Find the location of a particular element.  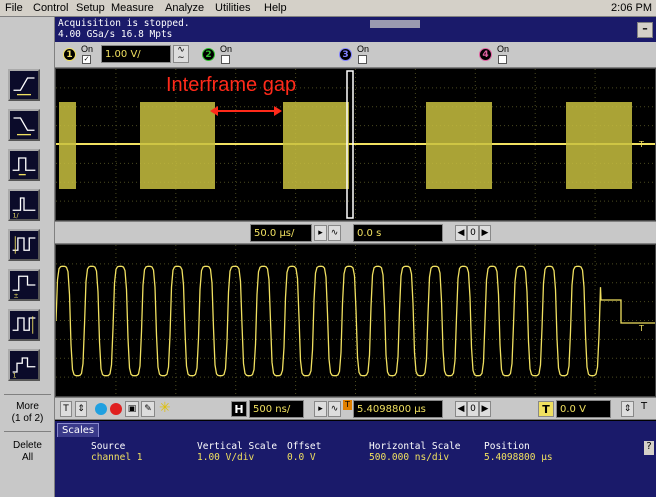

trigger-level-field: 0.0 V is located at coordinates (583, 409).